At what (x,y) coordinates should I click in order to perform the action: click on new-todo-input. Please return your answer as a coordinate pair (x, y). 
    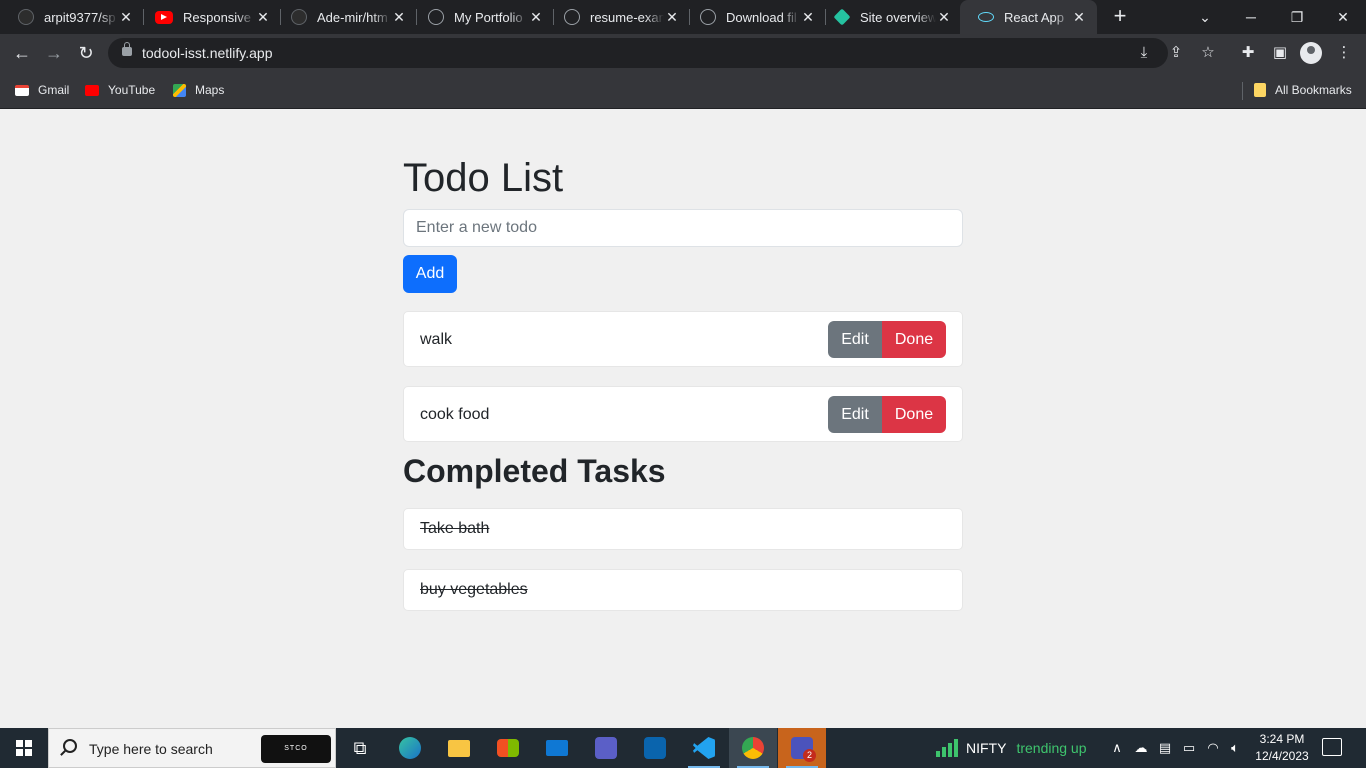
    Looking at the image, I should click on (683, 228).